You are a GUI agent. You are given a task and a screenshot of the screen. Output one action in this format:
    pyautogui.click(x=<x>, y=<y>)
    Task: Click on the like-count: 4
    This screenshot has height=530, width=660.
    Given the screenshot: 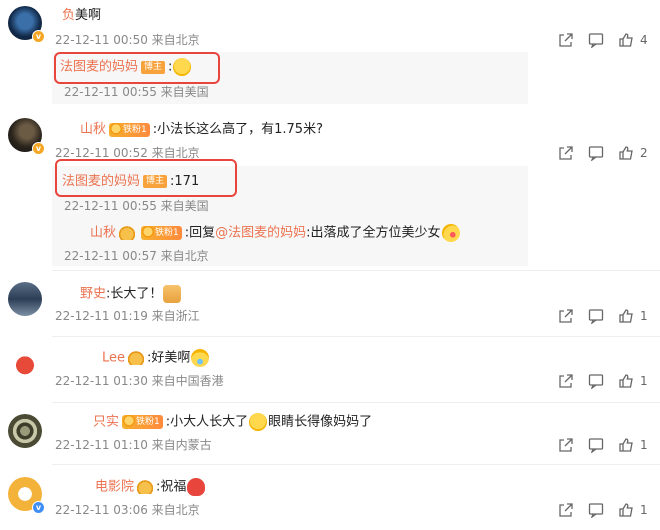 What is the action you would take?
    pyautogui.click(x=644, y=40)
    